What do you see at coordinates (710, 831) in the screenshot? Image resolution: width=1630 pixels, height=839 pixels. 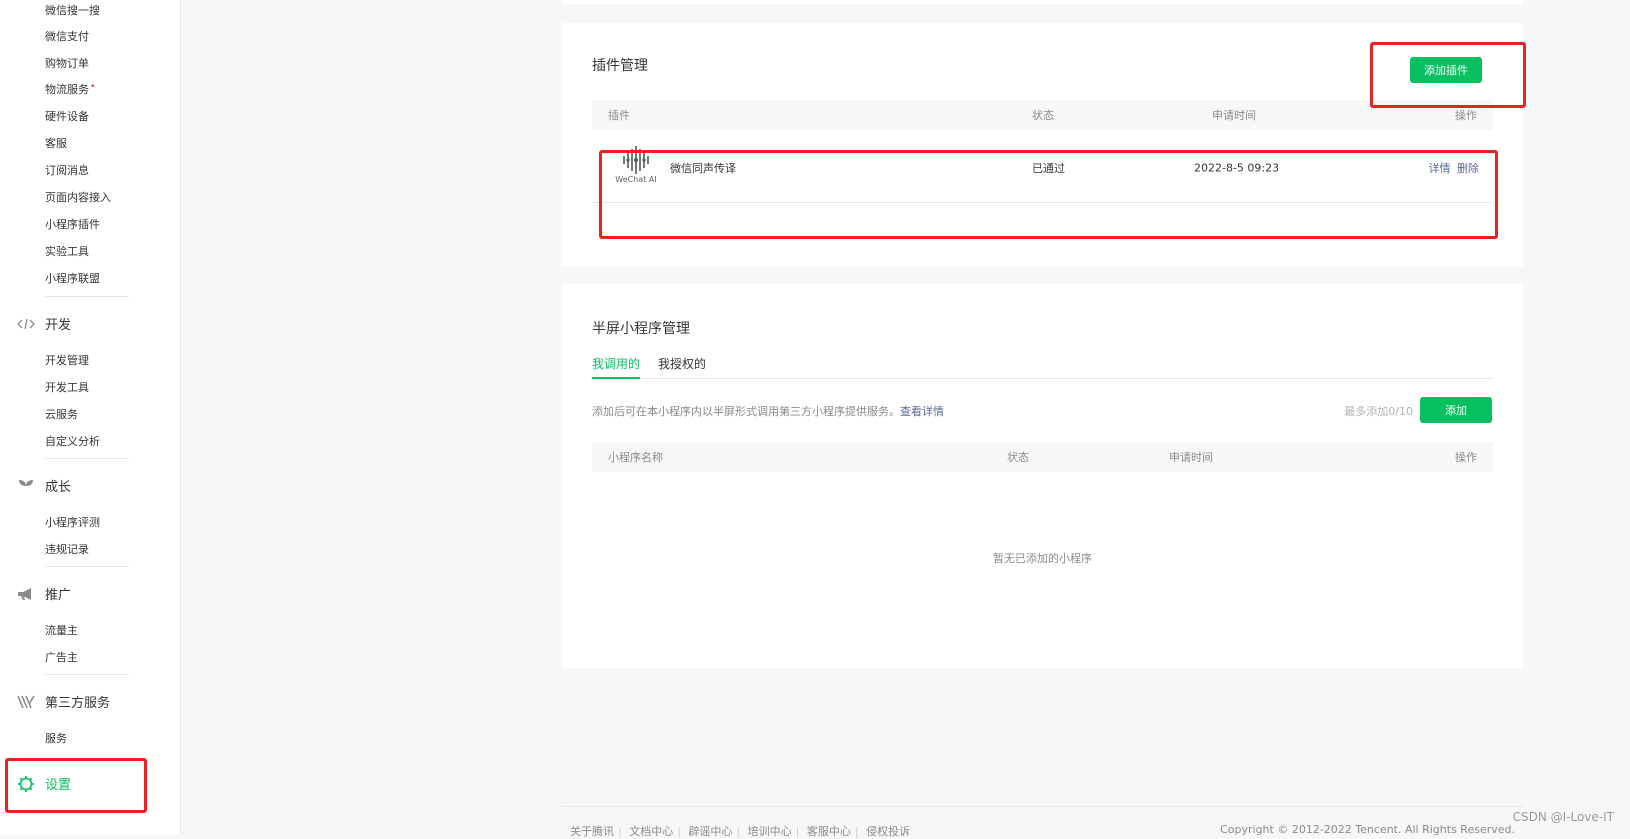 I see `footer-link-rumor: 辟谣中心` at bounding box center [710, 831].